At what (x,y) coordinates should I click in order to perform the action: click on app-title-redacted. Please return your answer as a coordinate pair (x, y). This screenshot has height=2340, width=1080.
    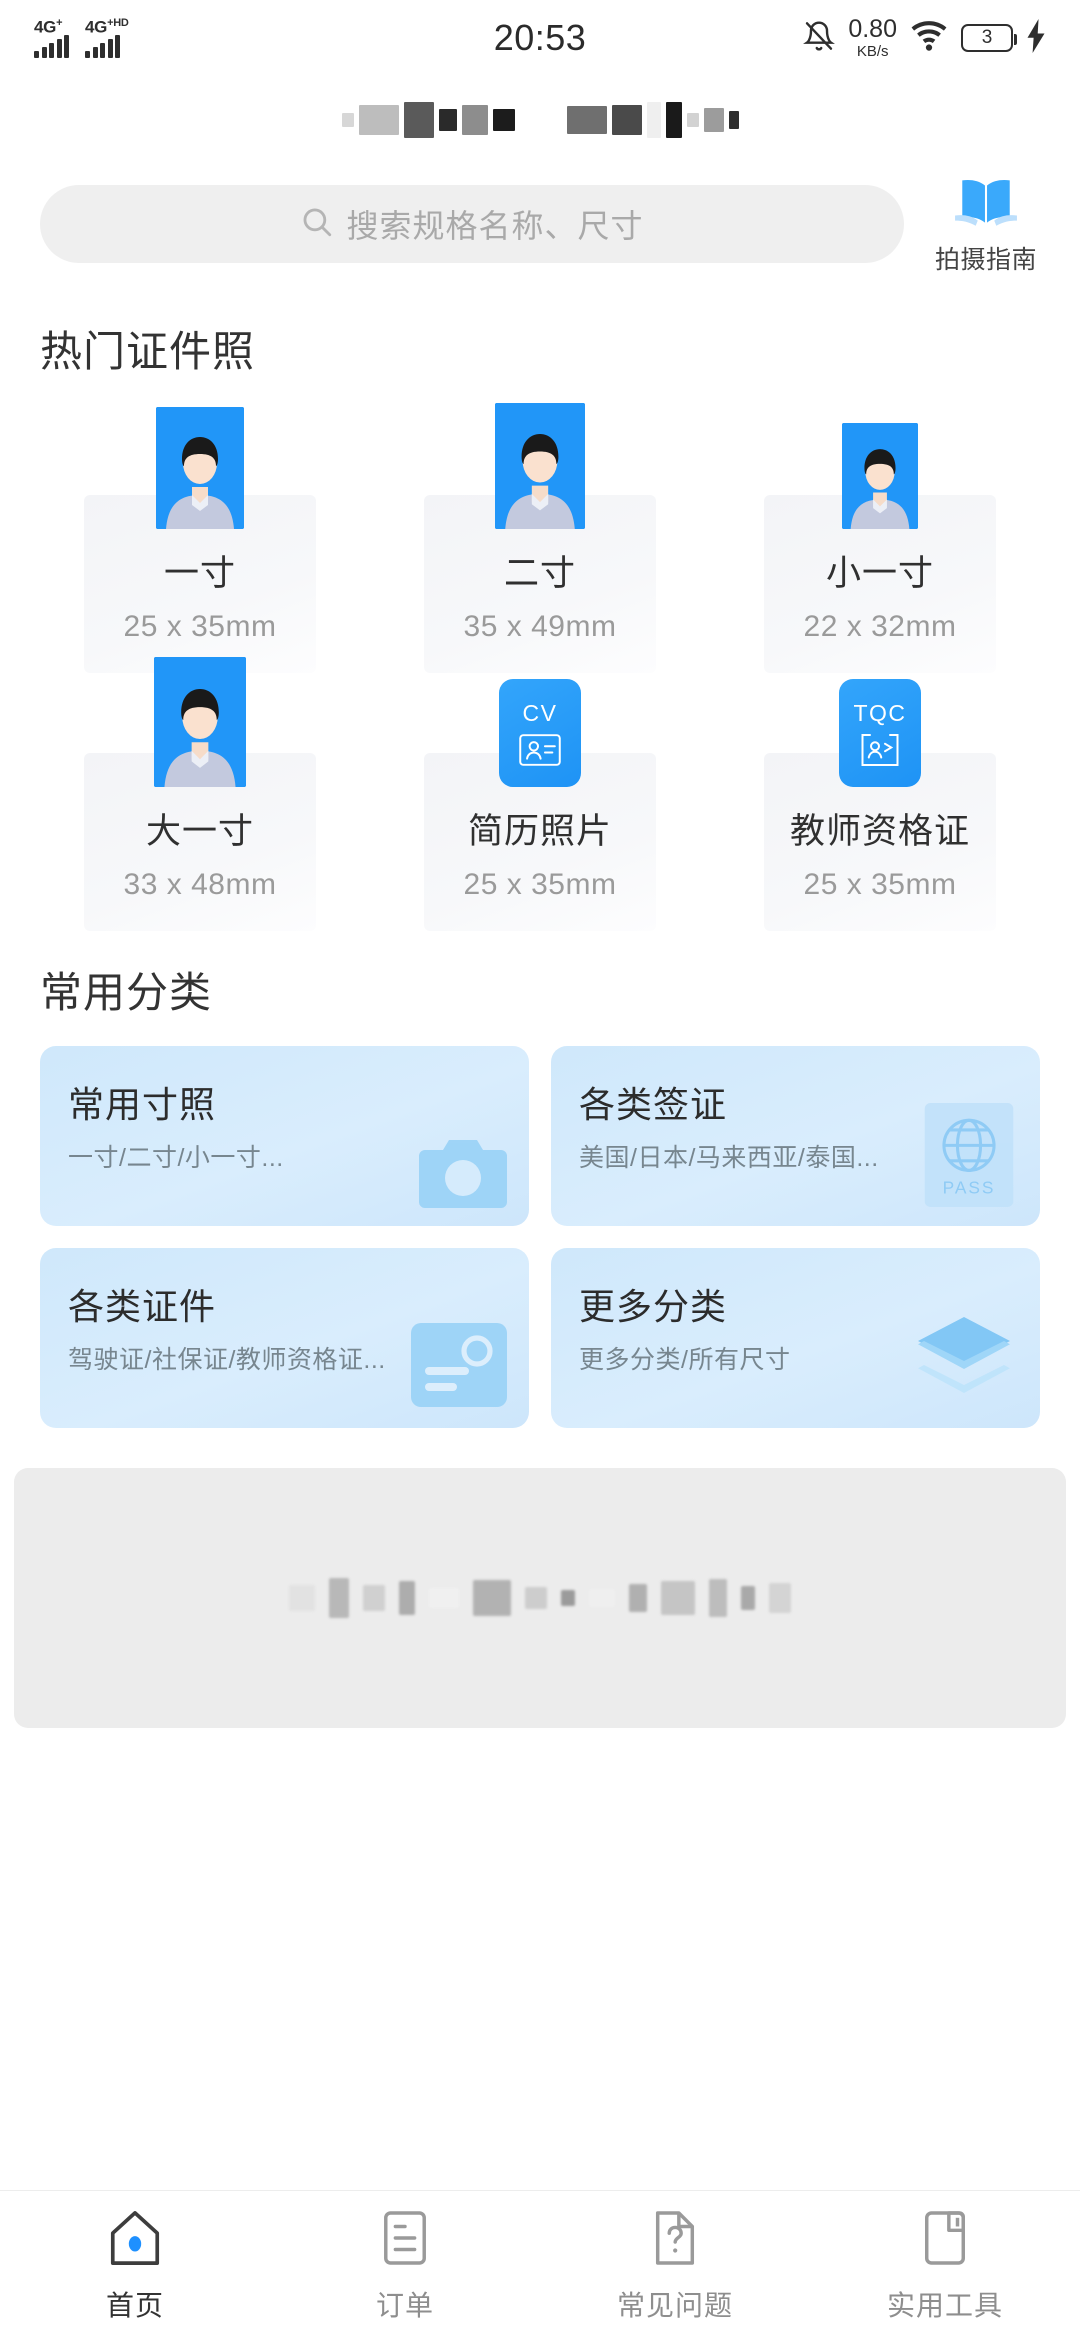
    Looking at the image, I should click on (540, 120).